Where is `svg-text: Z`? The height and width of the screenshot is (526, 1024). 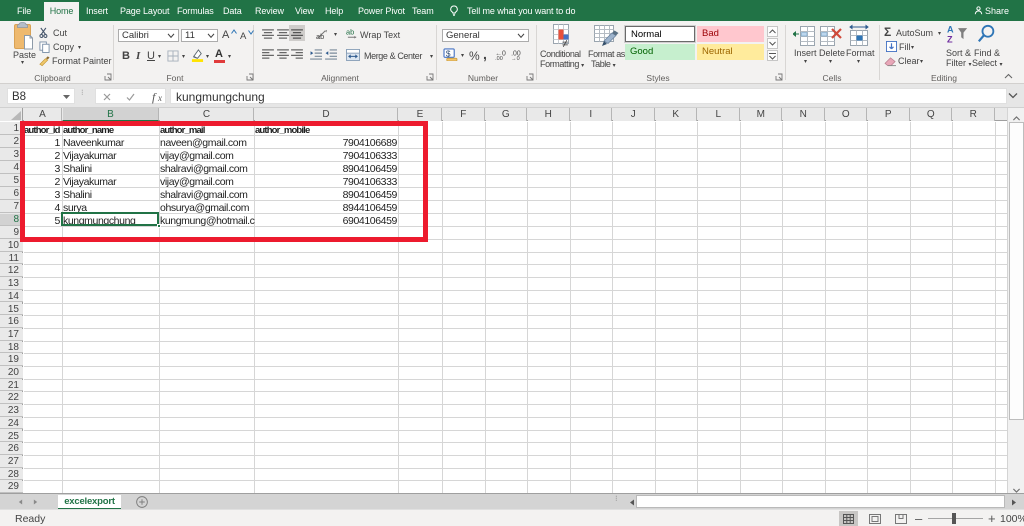
svg-text: Z is located at coordinates (950, 40).